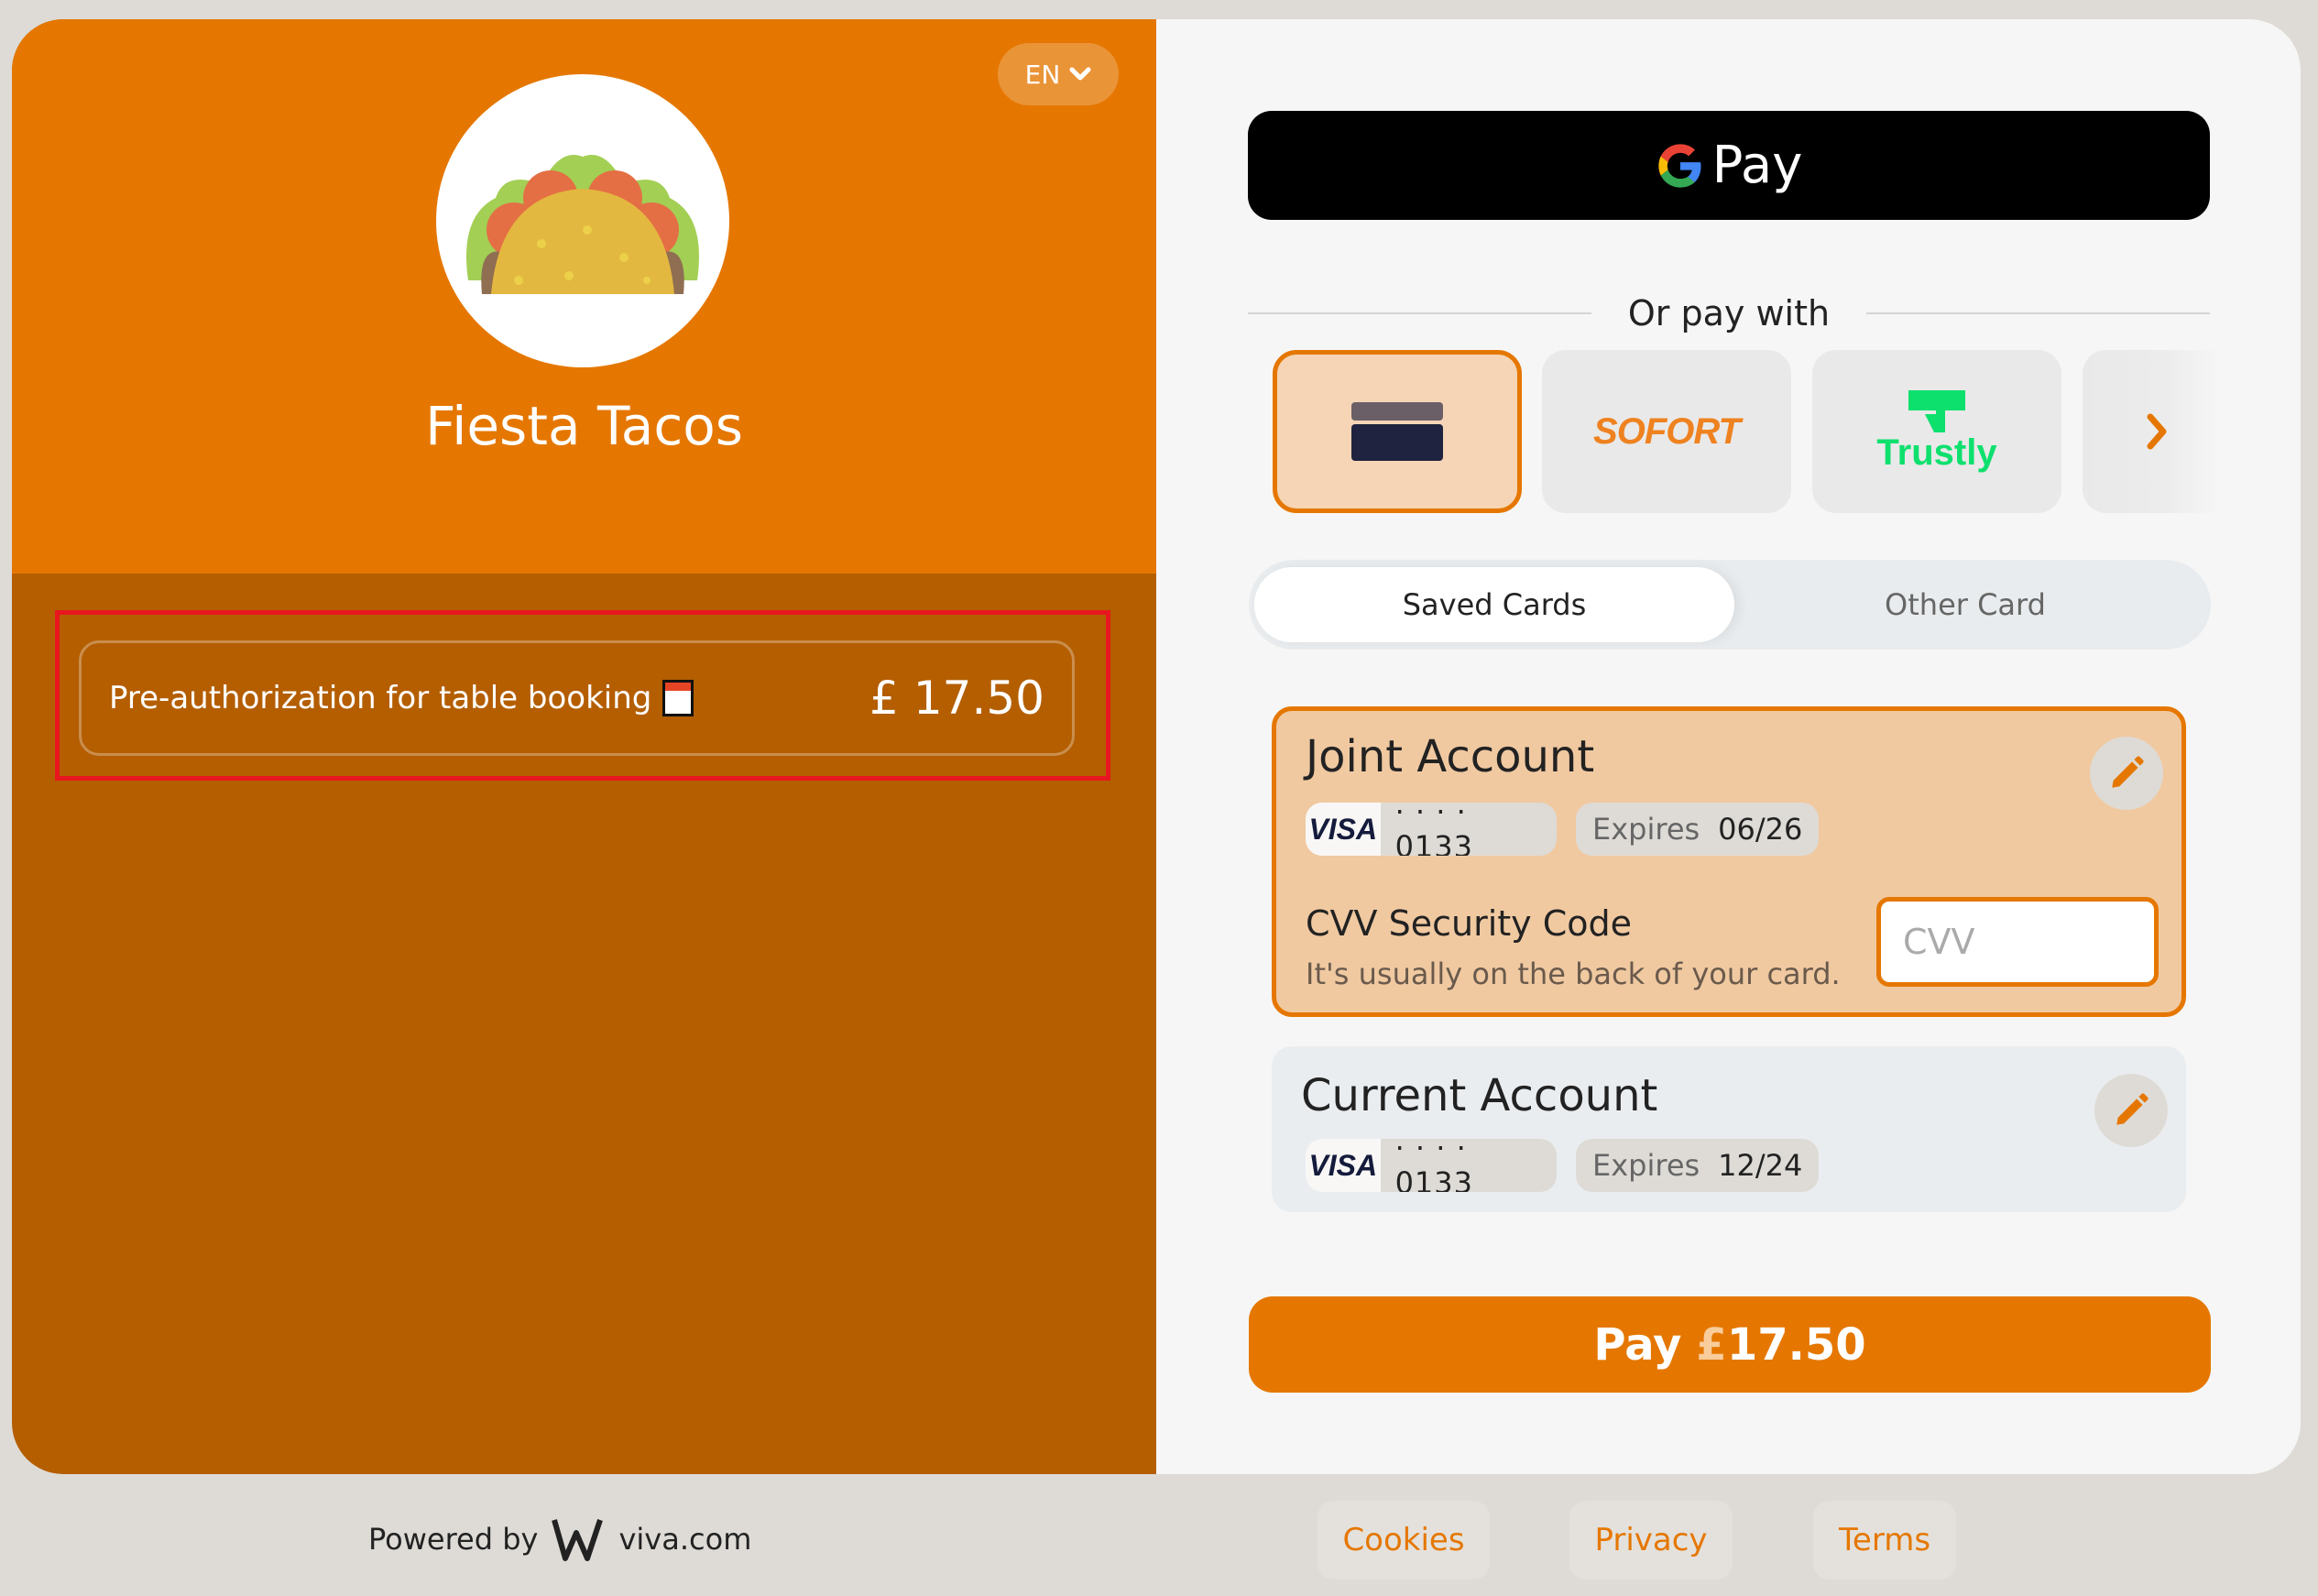 This screenshot has height=1596, width=2318. I want to click on footer-link-terms: Terms, so click(1884, 1540).